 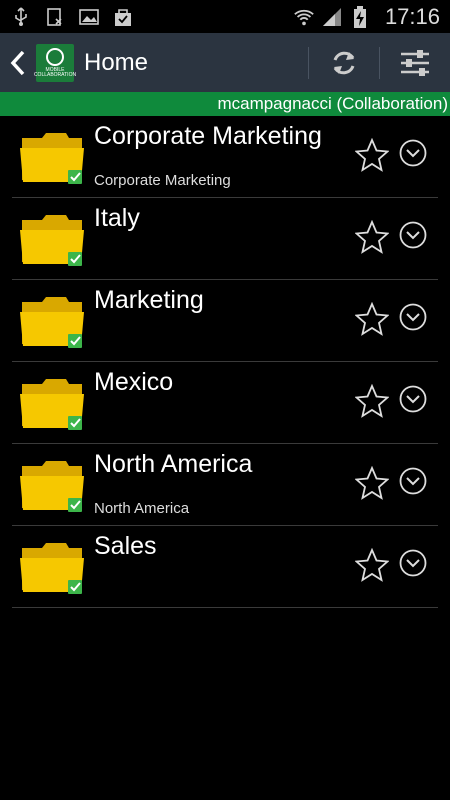 I want to click on list-item: Mexico, so click(x=225, y=403).